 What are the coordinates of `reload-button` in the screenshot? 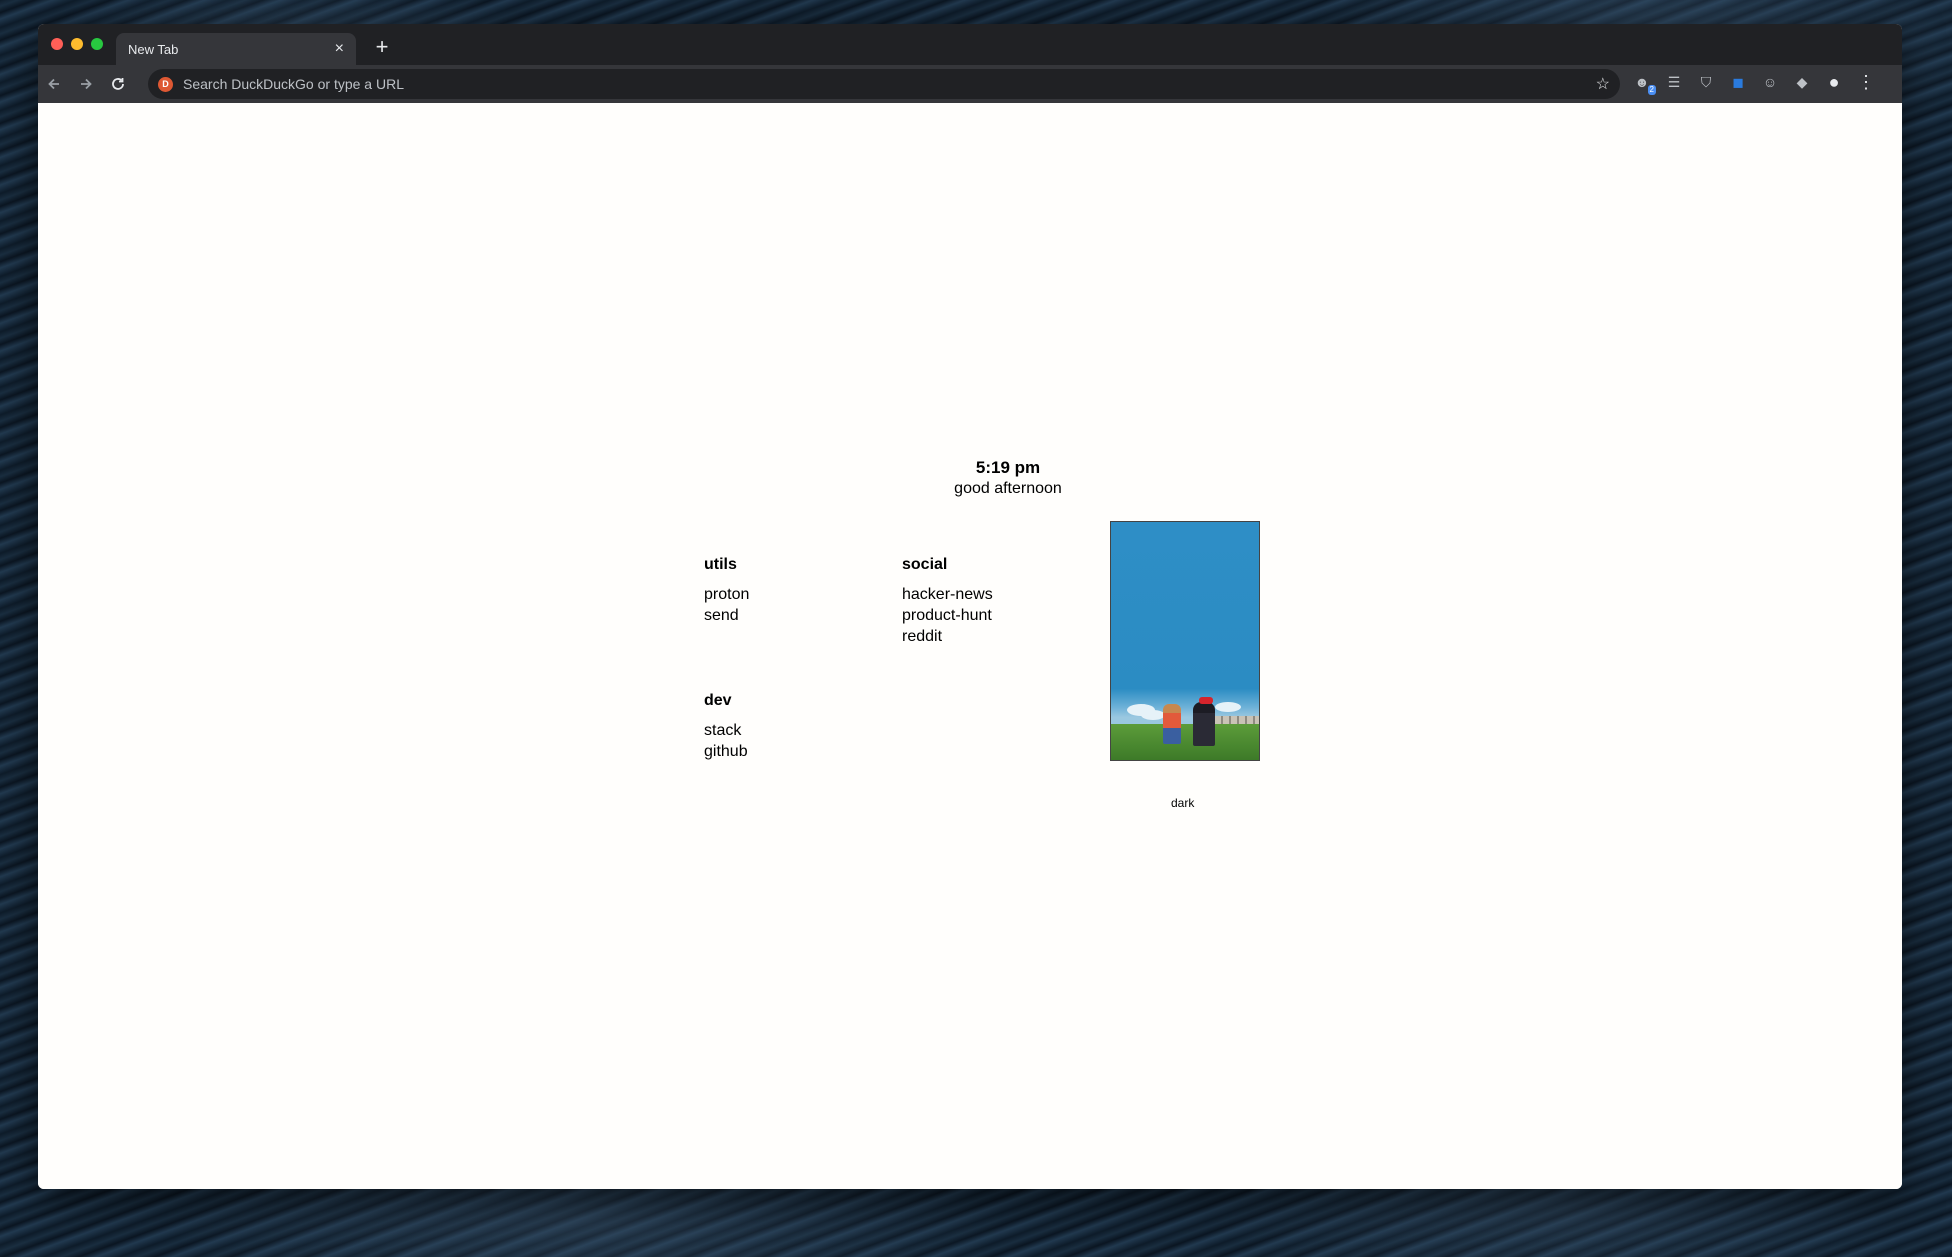 It's located at (118, 84).